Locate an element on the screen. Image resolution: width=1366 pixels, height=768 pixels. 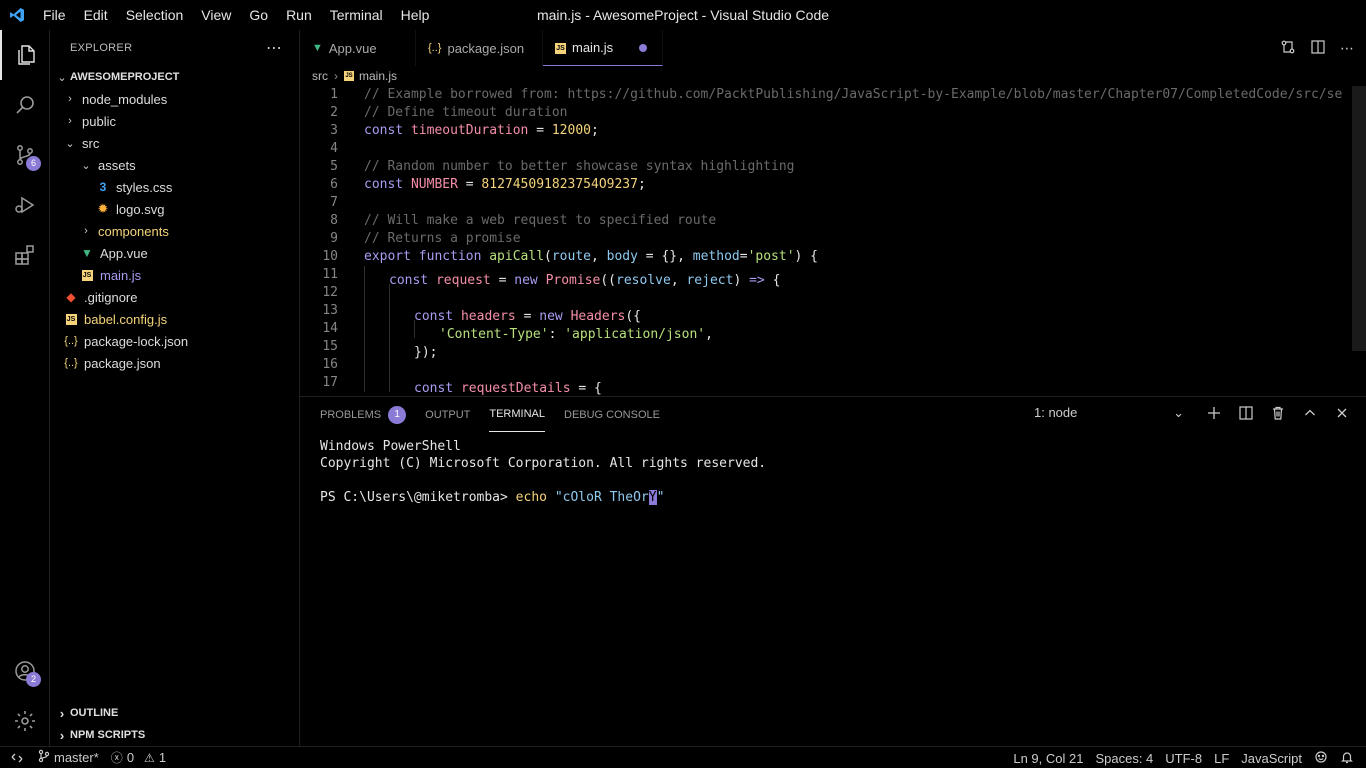
explorer-icon is located at coordinates (25, 55).